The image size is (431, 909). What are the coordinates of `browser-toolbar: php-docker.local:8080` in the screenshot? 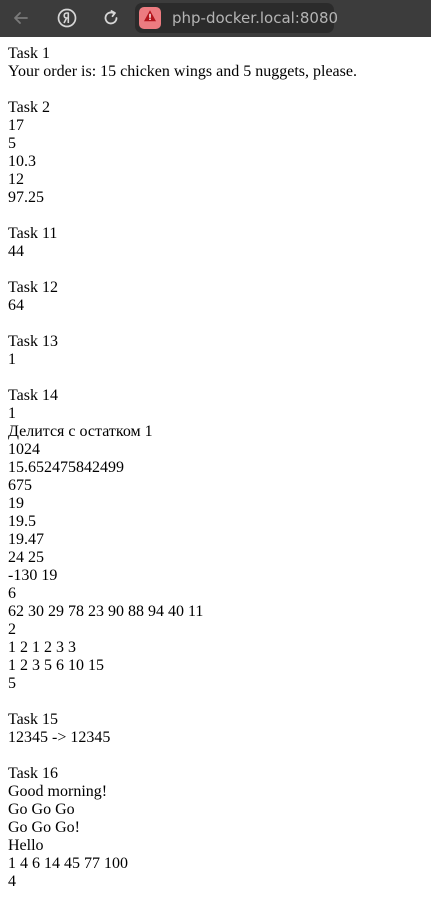 It's located at (215, 18).